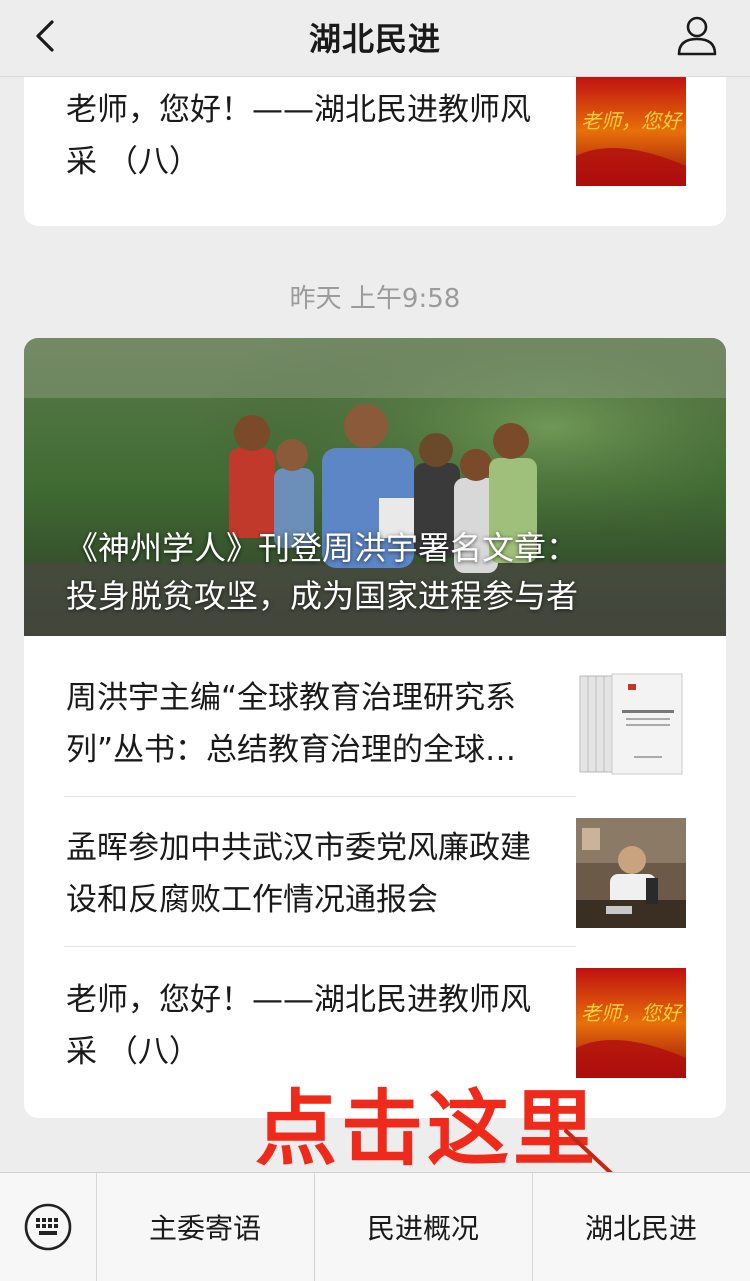 The height and width of the screenshot is (1281, 750). Describe the element at coordinates (308, 876) in the screenshot. I see `article-title: 孟晖参加中共武汉市委党风廉政建设和反腐败工作情况通报会` at that location.